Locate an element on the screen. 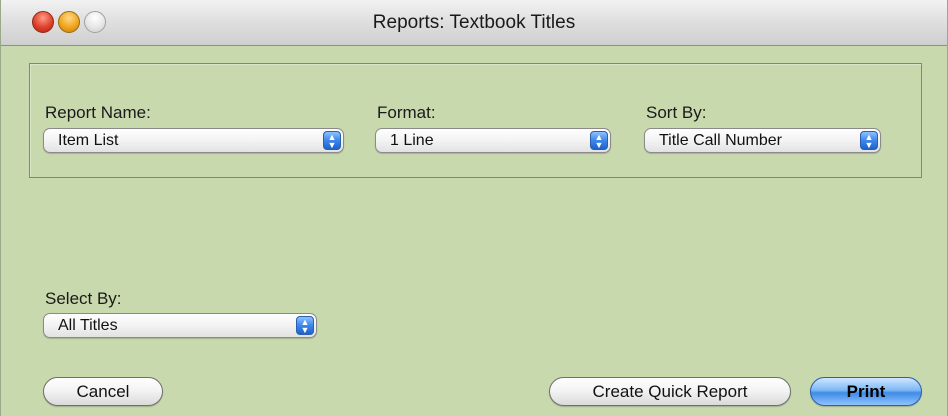 The width and height of the screenshot is (948, 416). format-value: 1 Line is located at coordinates (412, 140).